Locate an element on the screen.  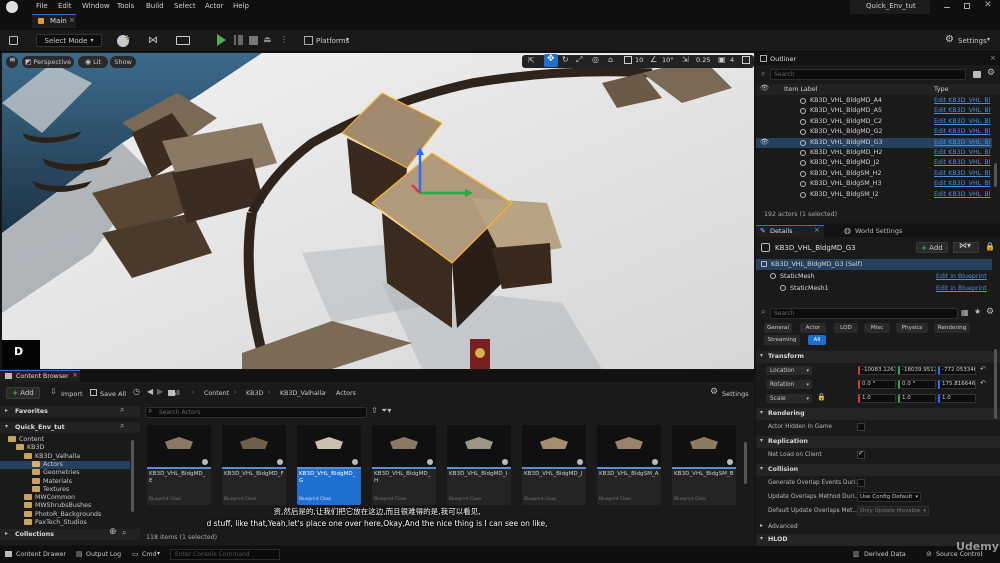
details-tab-close-icon: × is located at coordinates (817, 230).